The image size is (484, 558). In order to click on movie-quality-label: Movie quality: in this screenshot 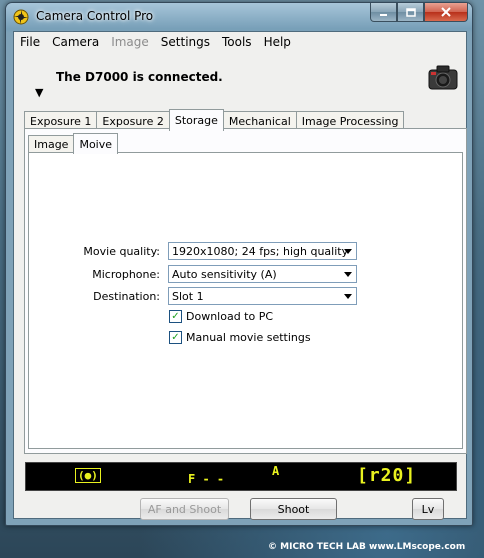, I will do `click(121, 251)`.